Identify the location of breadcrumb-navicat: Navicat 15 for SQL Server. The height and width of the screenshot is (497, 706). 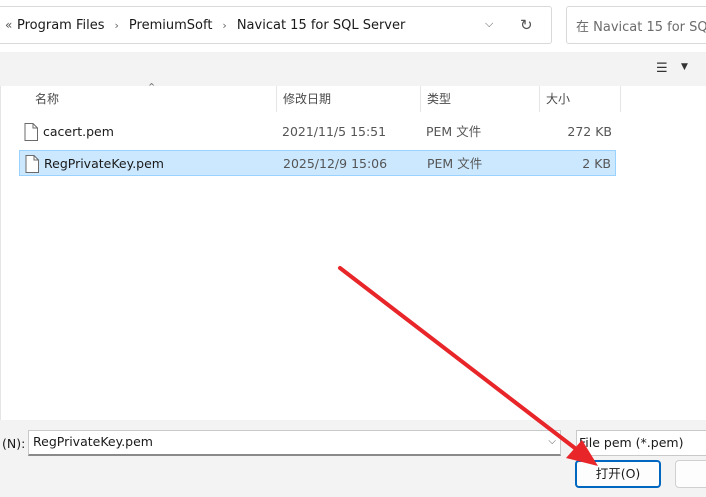
(321, 25).